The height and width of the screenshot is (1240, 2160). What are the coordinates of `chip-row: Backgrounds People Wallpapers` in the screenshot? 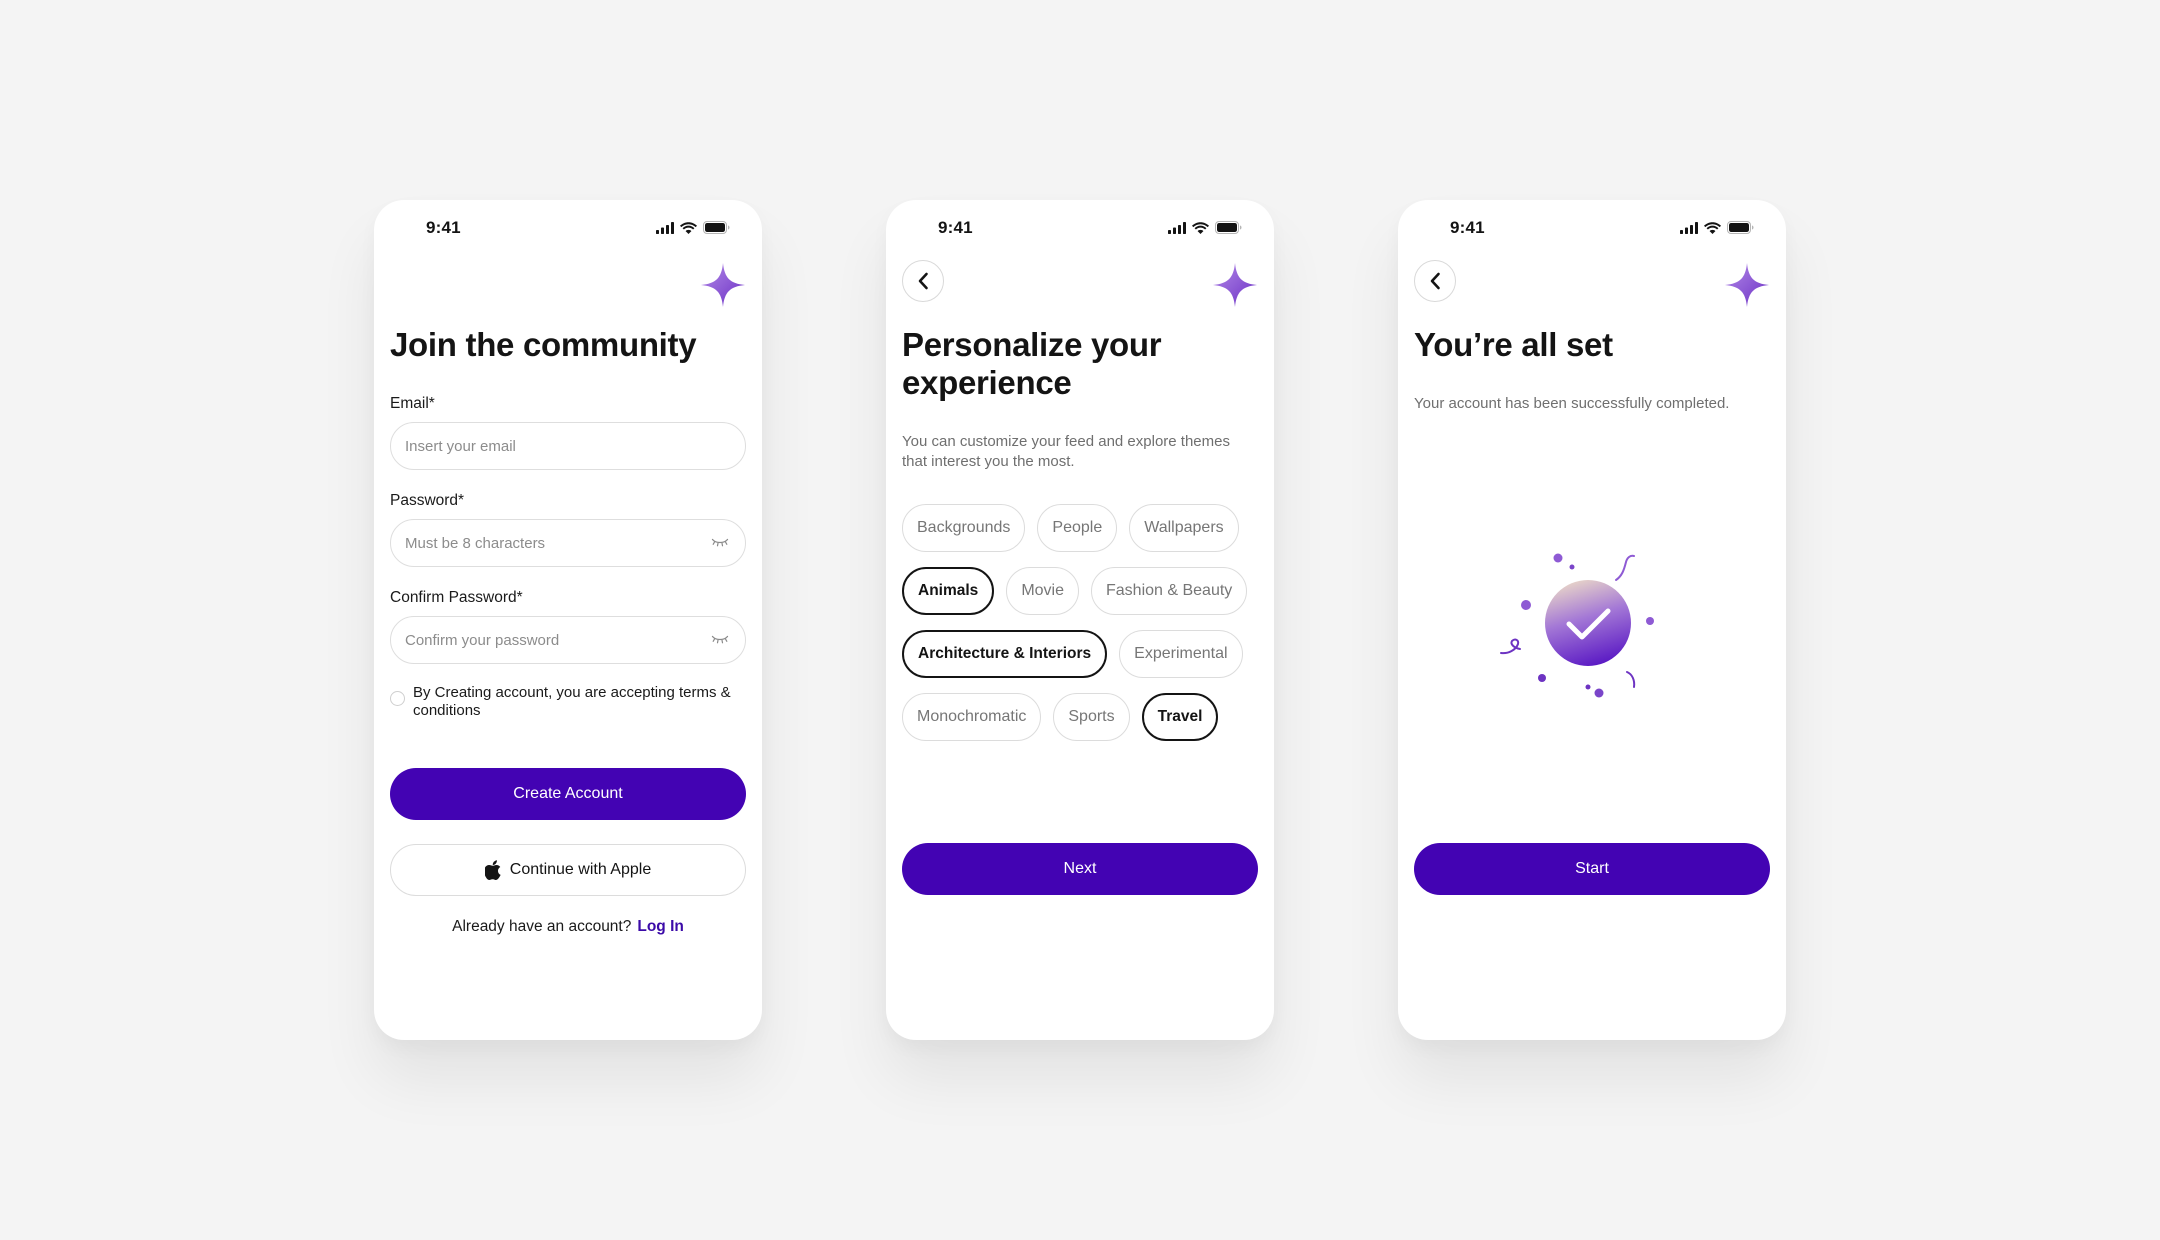 It's located at (1083, 528).